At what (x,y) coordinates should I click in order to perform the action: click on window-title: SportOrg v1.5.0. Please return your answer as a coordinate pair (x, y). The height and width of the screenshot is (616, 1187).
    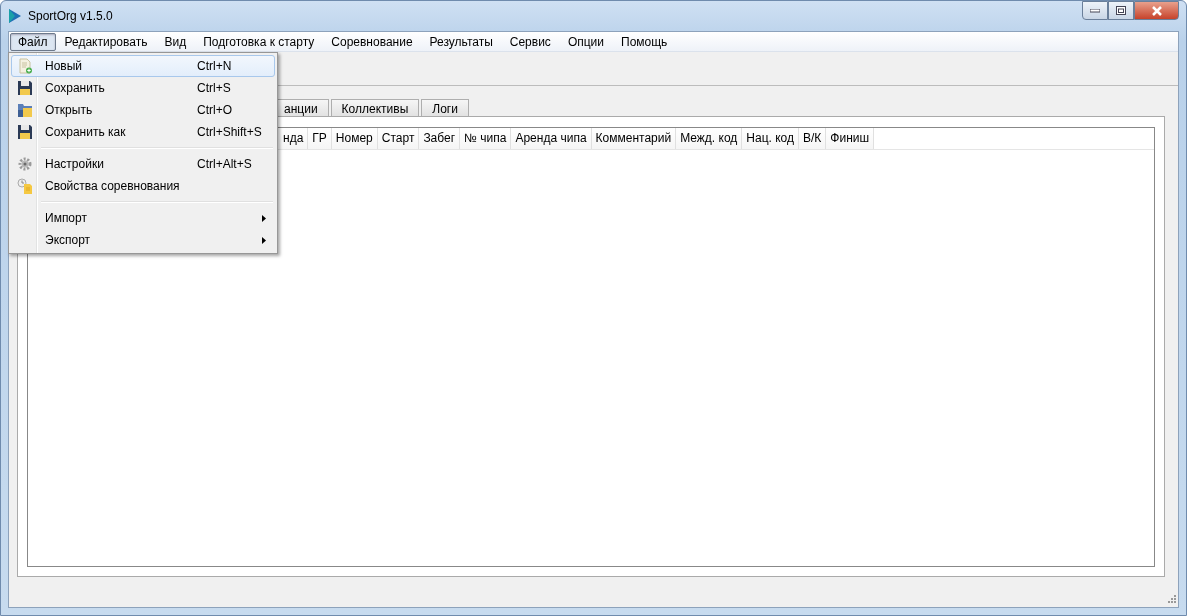
    Looking at the image, I should click on (70, 16).